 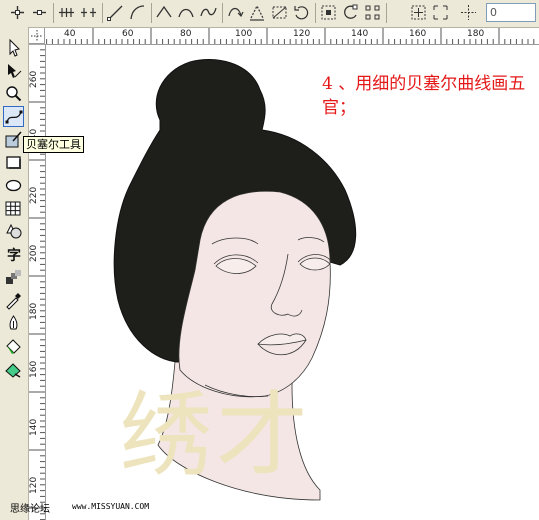 What do you see at coordinates (88, 12) in the screenshot?
I see `break-curve-icon` at bounding box center [88, 12].